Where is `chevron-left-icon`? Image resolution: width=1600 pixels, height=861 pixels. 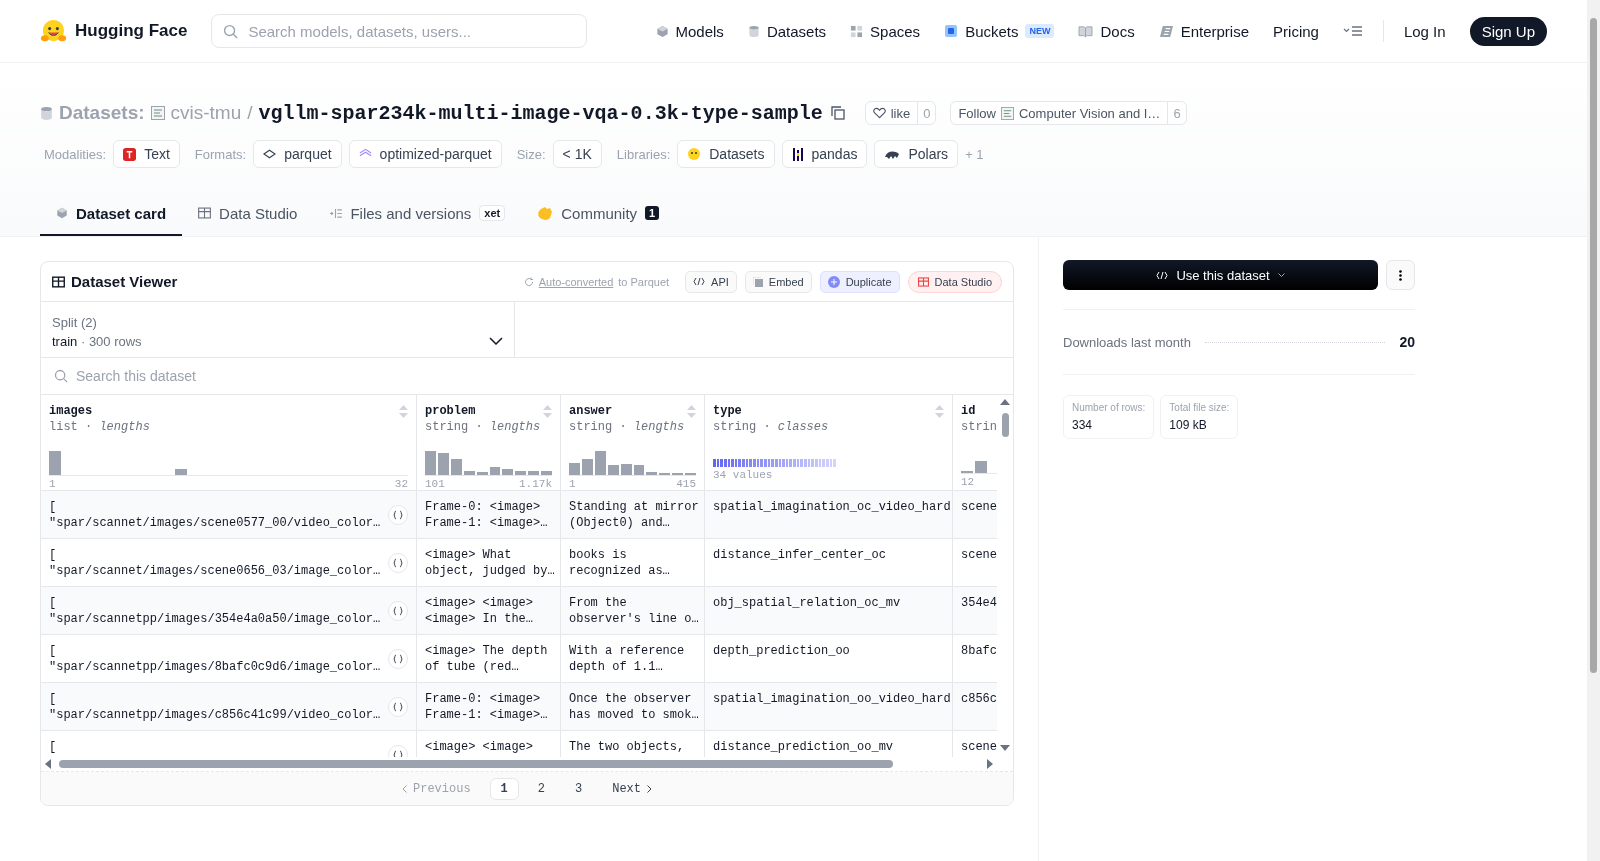 chevron-left-icon is located at coordinates (404, 788).